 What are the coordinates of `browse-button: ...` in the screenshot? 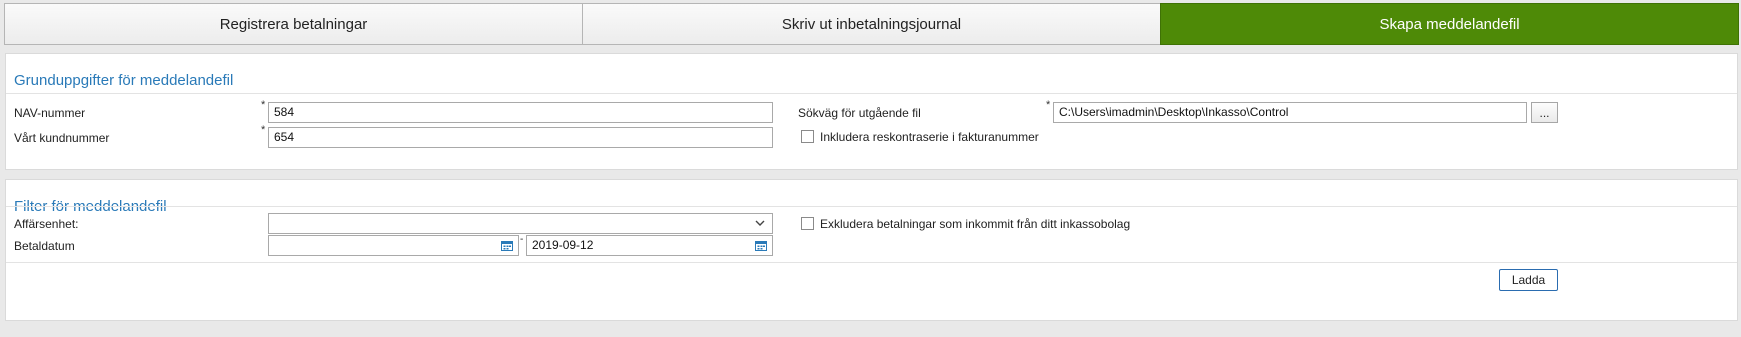 It's located at (1544, 112).